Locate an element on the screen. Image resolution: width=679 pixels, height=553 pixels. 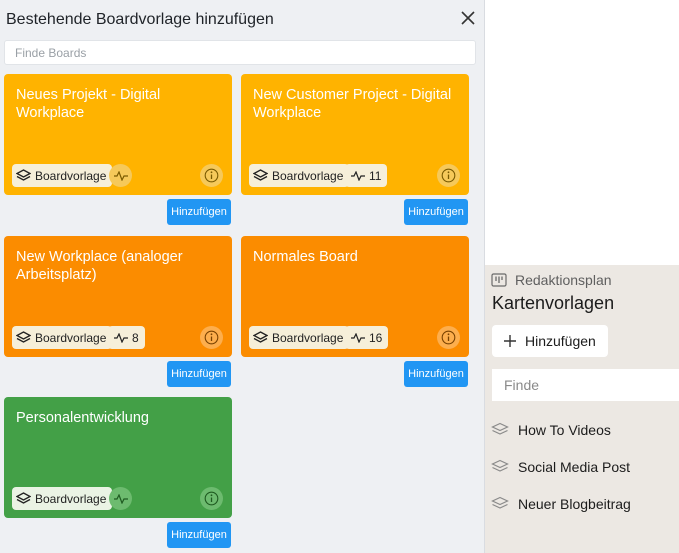
close-icon is located at coordinates (468, 18).